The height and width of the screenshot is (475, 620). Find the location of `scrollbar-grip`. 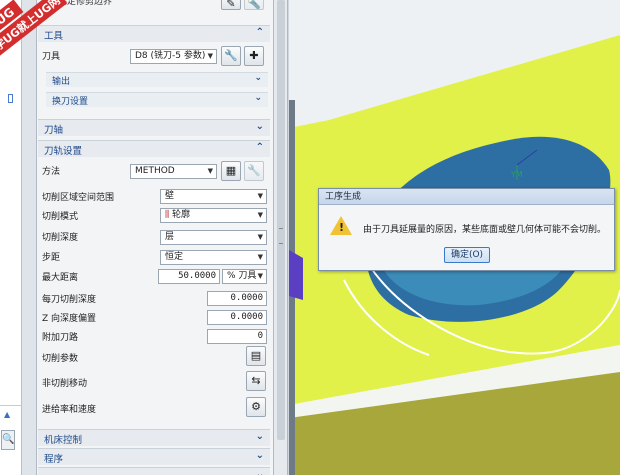

scrollbar-grip is located at coordinates (281, 236).